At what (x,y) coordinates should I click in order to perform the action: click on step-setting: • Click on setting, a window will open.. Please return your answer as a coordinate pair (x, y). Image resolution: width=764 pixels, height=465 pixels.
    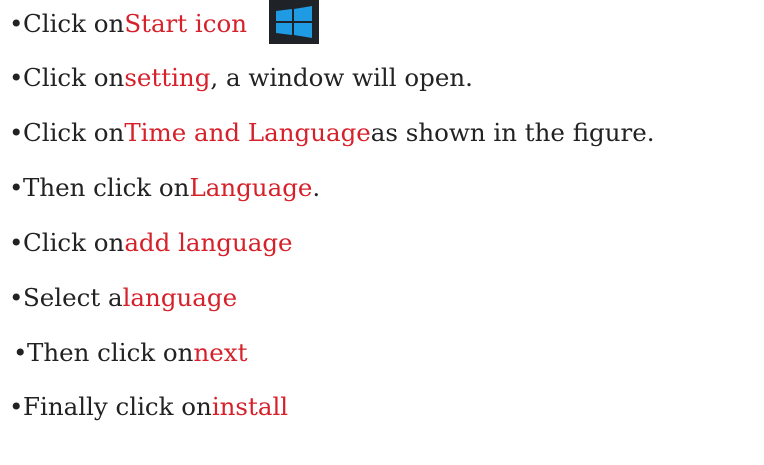
    Looking at the image, I should click on (241, 78).